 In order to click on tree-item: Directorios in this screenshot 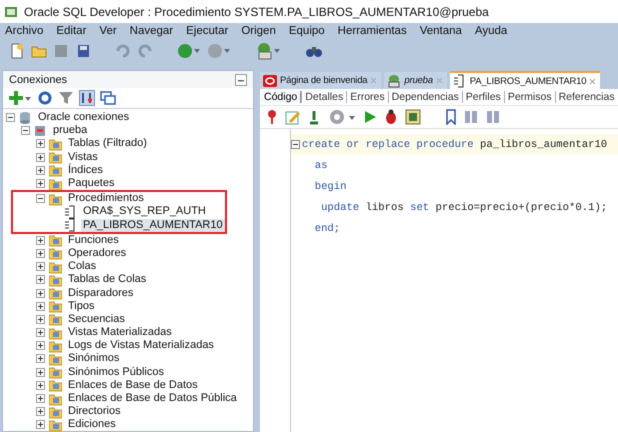, I will do `click(94, 411)`.